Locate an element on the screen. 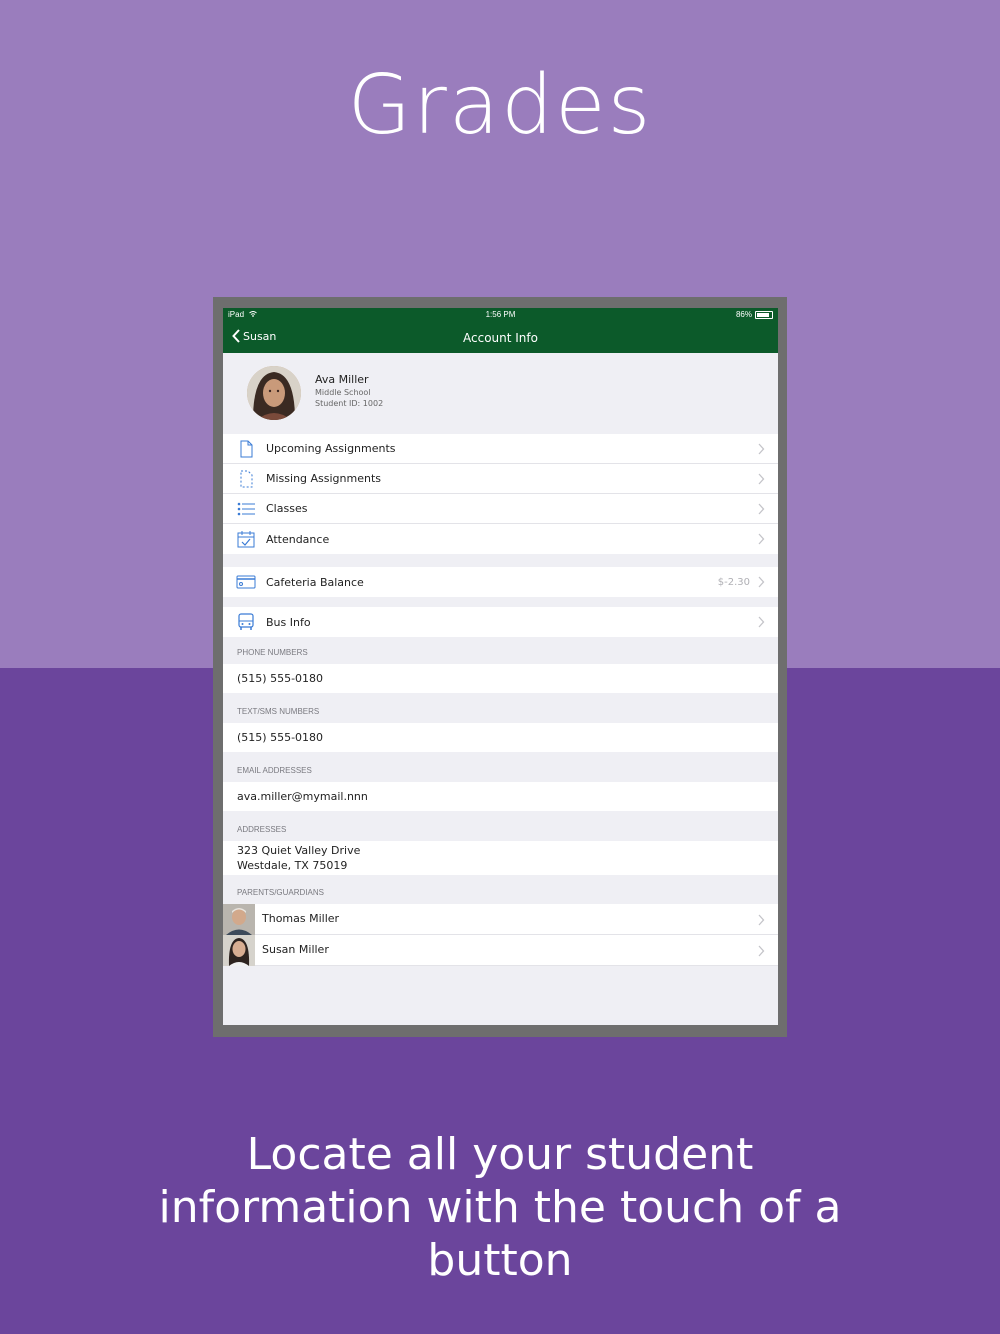 Image resolution: width=1000 pixels, height=1334 pixels. attendance-row: Attendance is located at coordinates (500, 539).